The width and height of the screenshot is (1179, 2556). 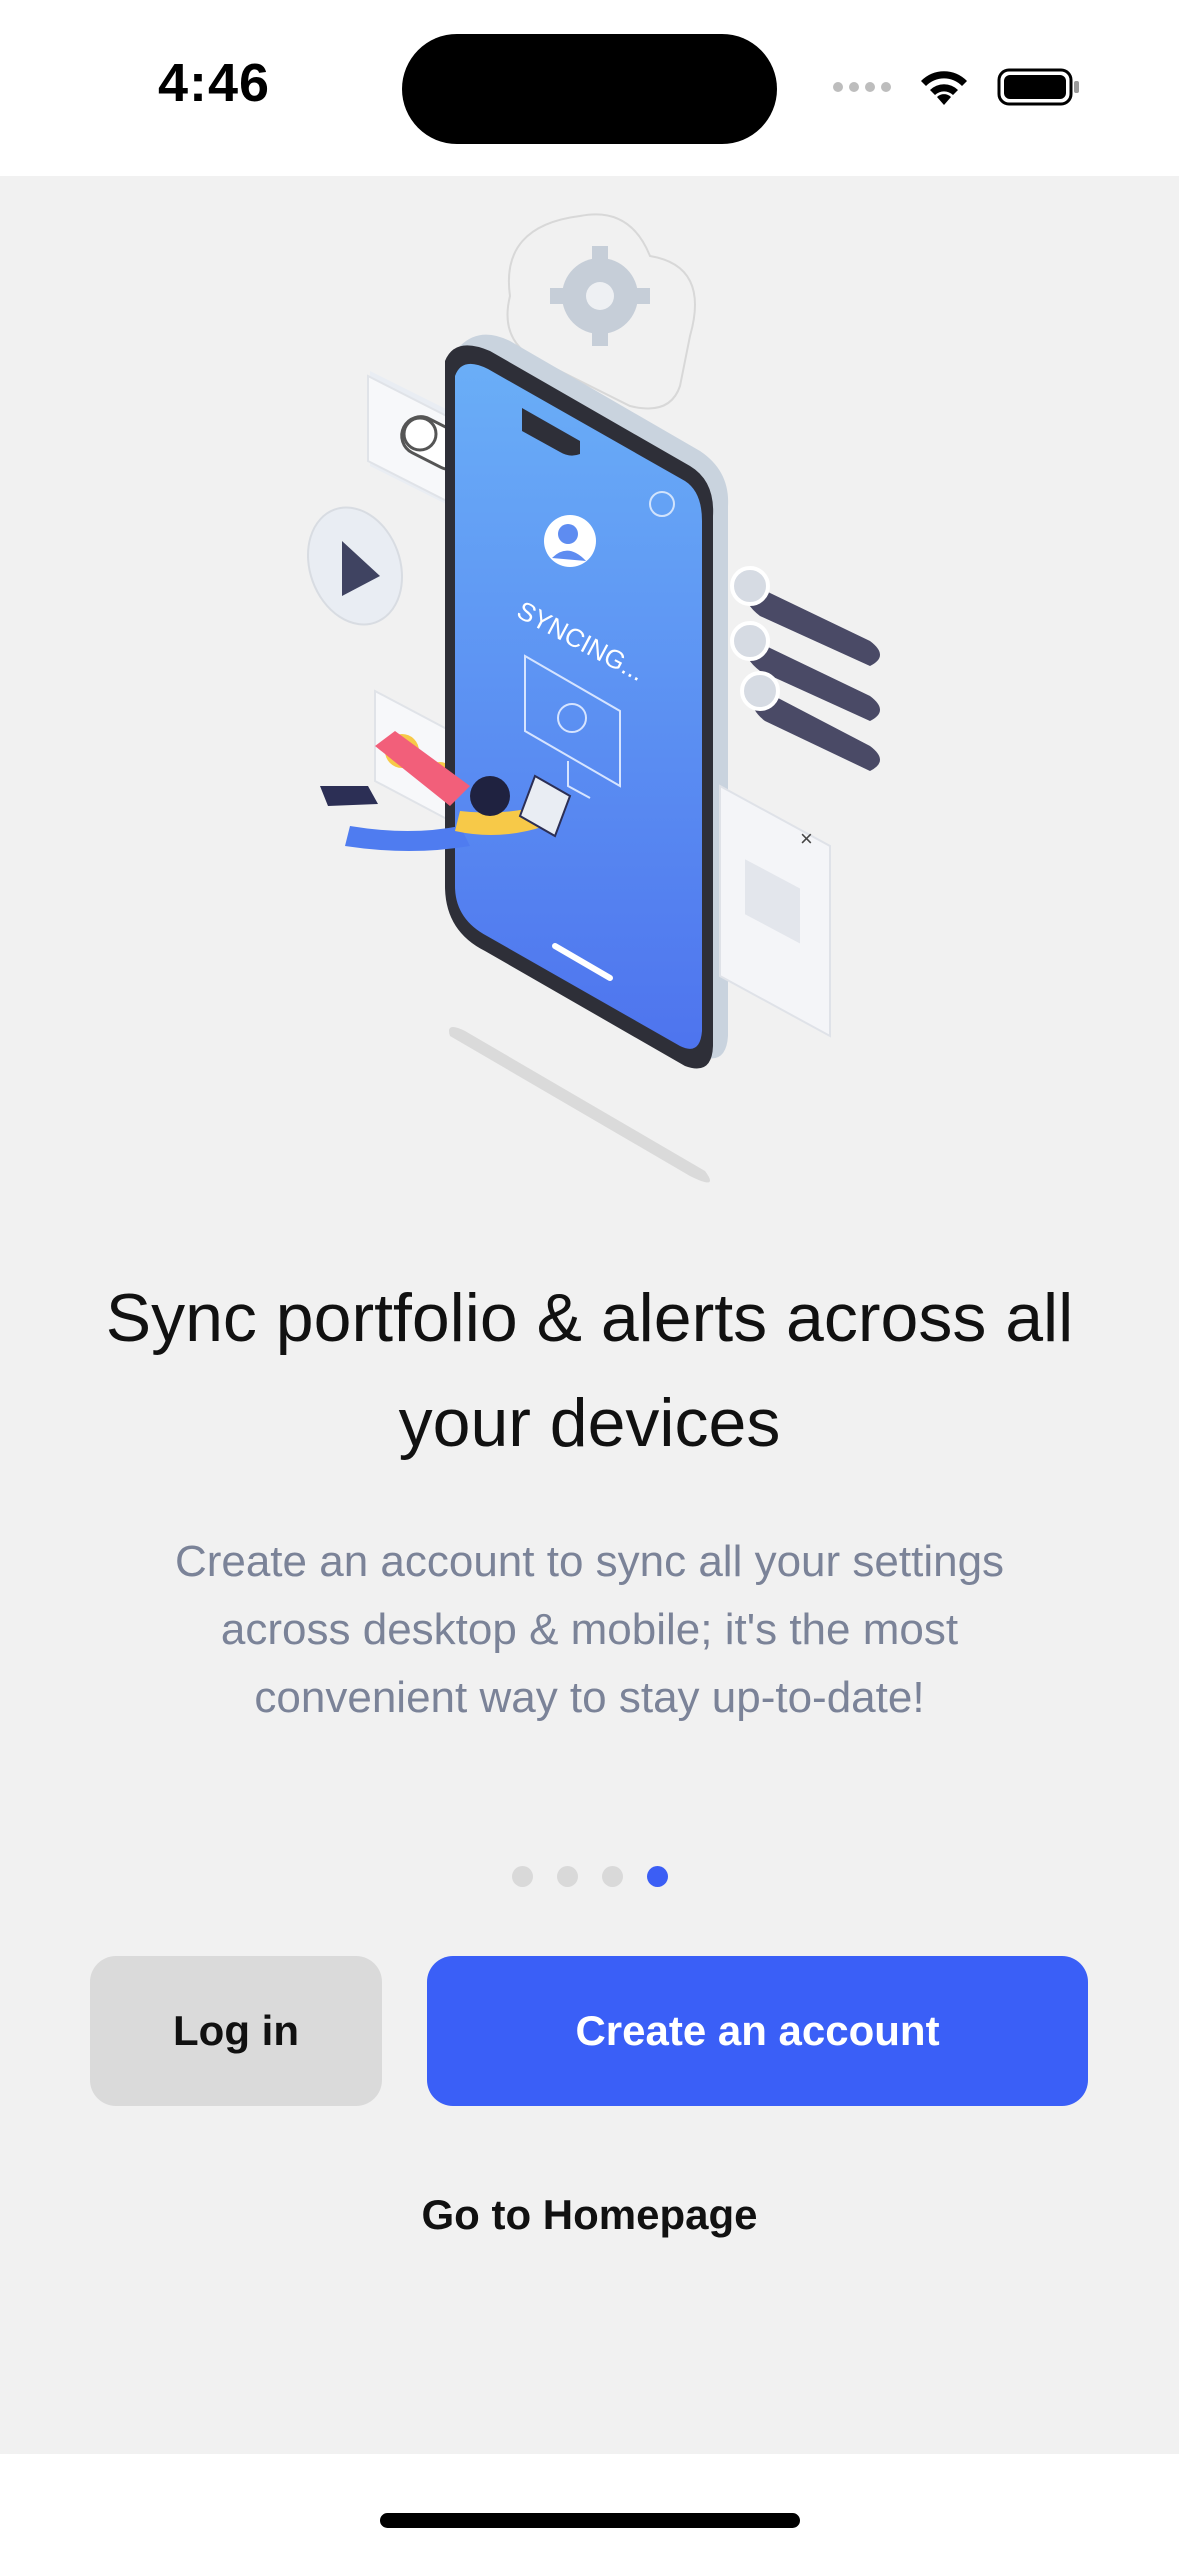 I want to click on page-dot-4-active, so click(x=657, y=1876).